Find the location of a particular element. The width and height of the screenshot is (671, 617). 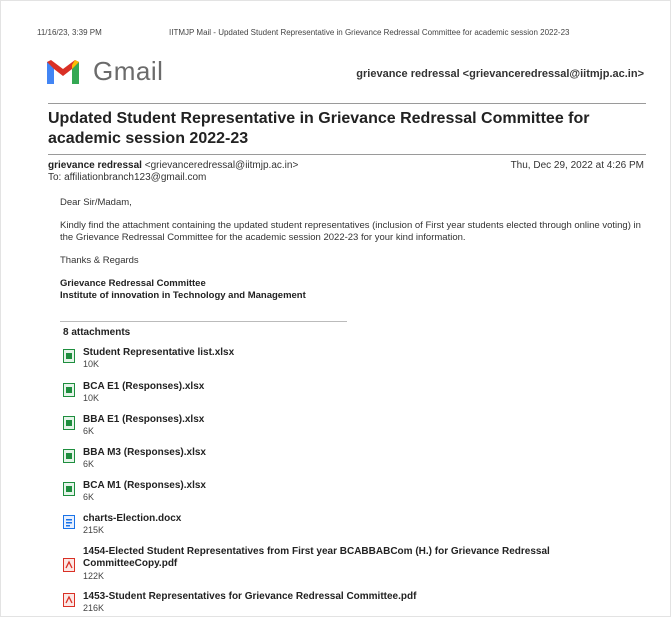

email-date: Thu, Dec 29, 2022 at 4:26 PM is located at coordinates (577, 165).